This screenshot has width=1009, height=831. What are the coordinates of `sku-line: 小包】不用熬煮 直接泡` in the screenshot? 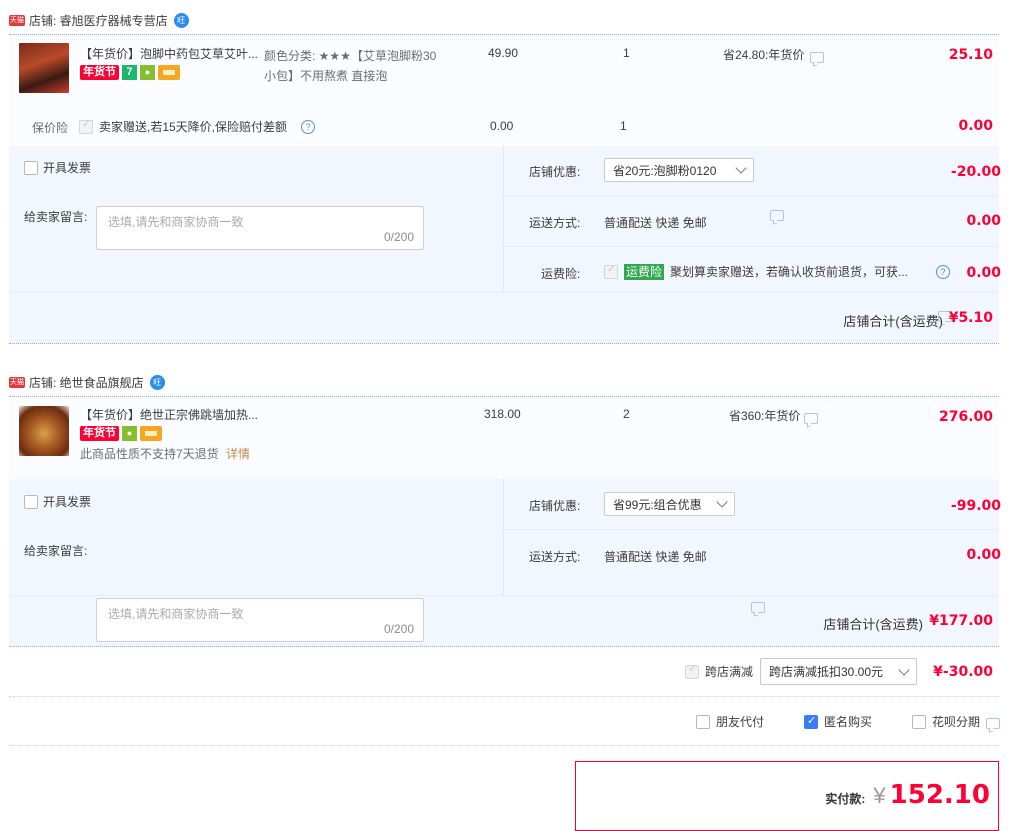 It's located at (326, 76).